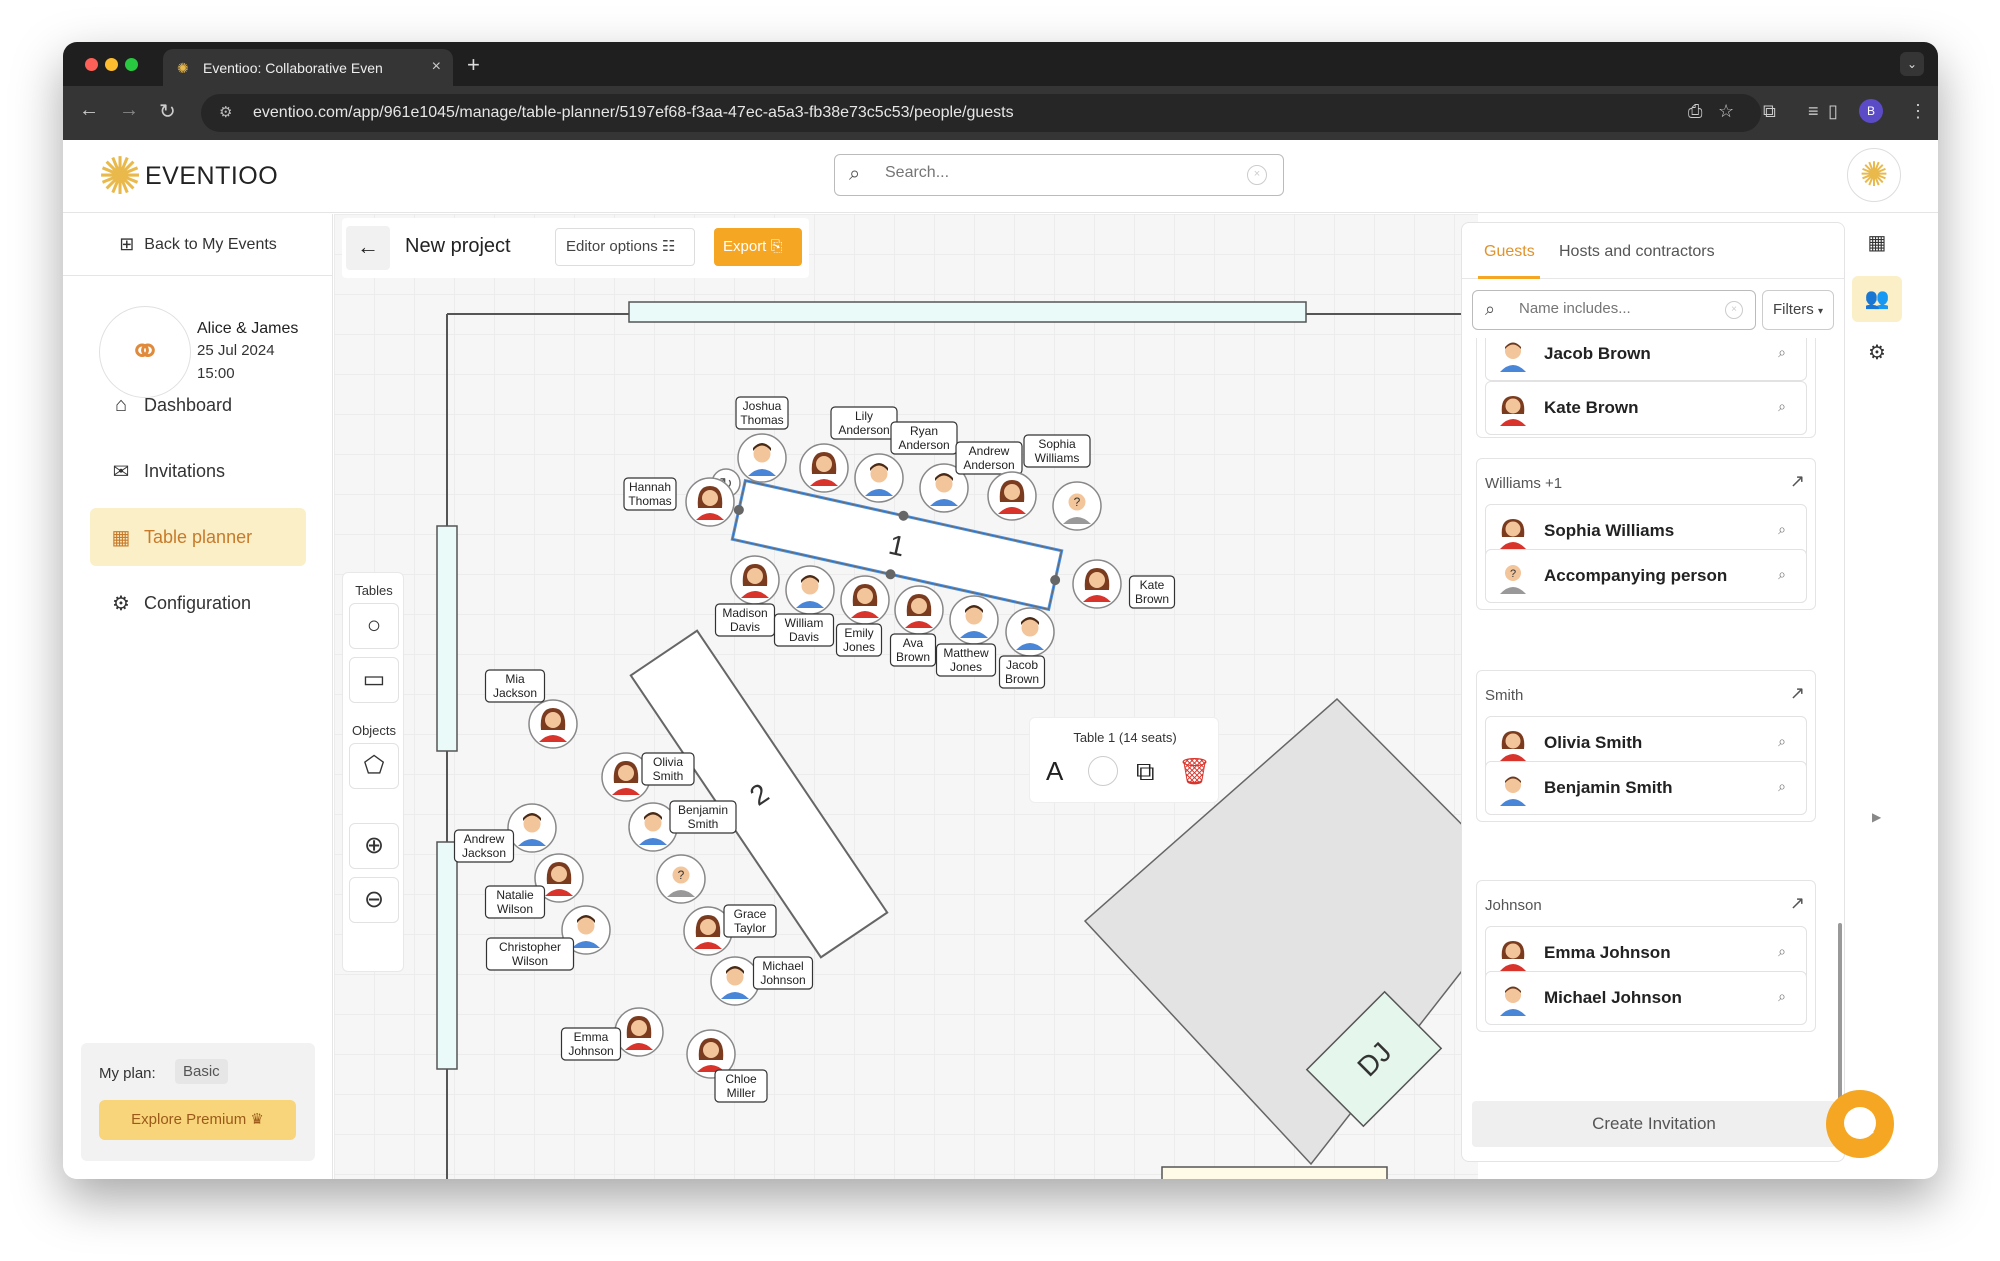  Describe the element at coordinates (612, 1034) in the screenshot. I see `seat: EmmaJohnson` at that location.